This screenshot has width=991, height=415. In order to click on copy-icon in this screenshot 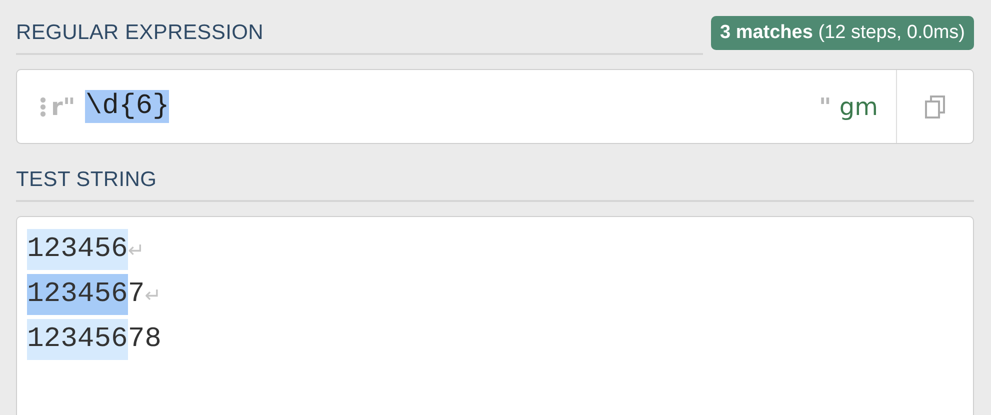, I will do `click(935, 106)`.